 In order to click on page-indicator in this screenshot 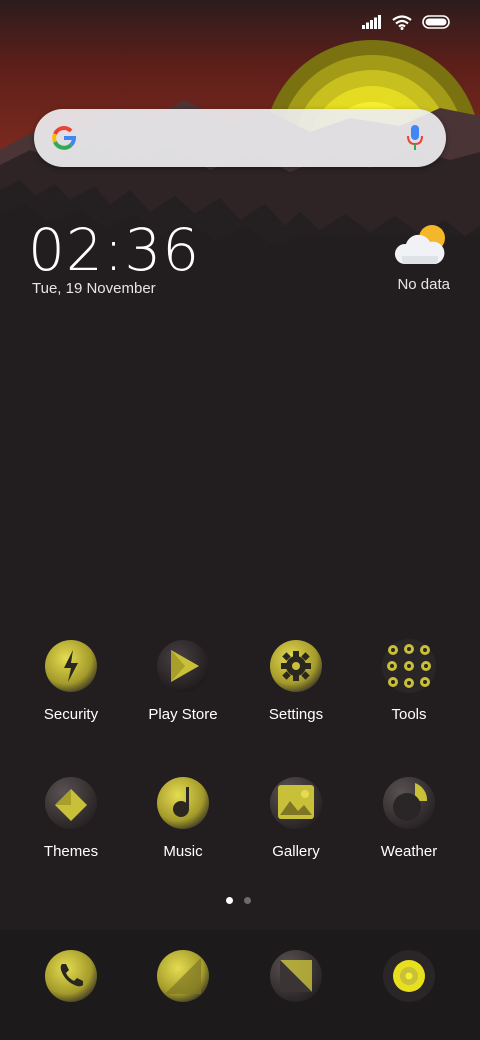, I will do `click(238, 900)`.